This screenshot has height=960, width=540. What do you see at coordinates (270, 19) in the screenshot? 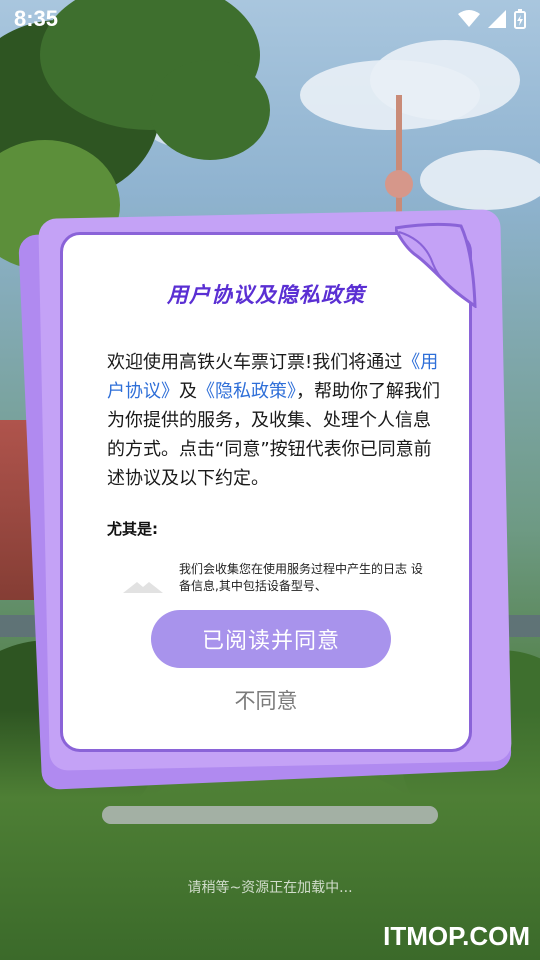
I see `status-bar: 8:35` at bounding box center [270, 19].